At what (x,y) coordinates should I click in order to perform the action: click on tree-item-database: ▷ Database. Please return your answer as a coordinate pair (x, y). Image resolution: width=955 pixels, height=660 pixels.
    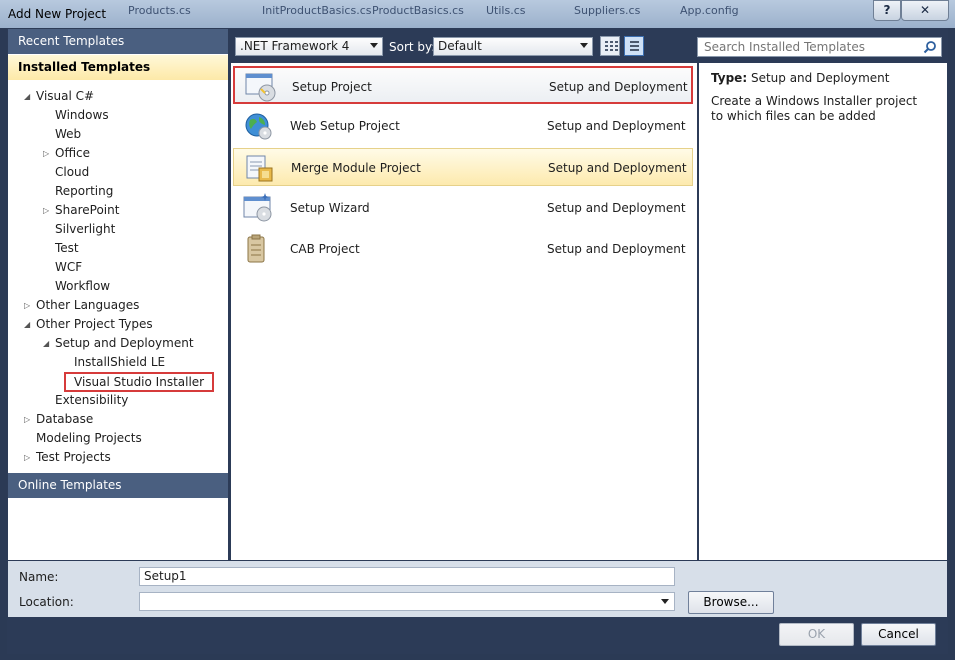
    Looking at the image, I should click on (58, 419).